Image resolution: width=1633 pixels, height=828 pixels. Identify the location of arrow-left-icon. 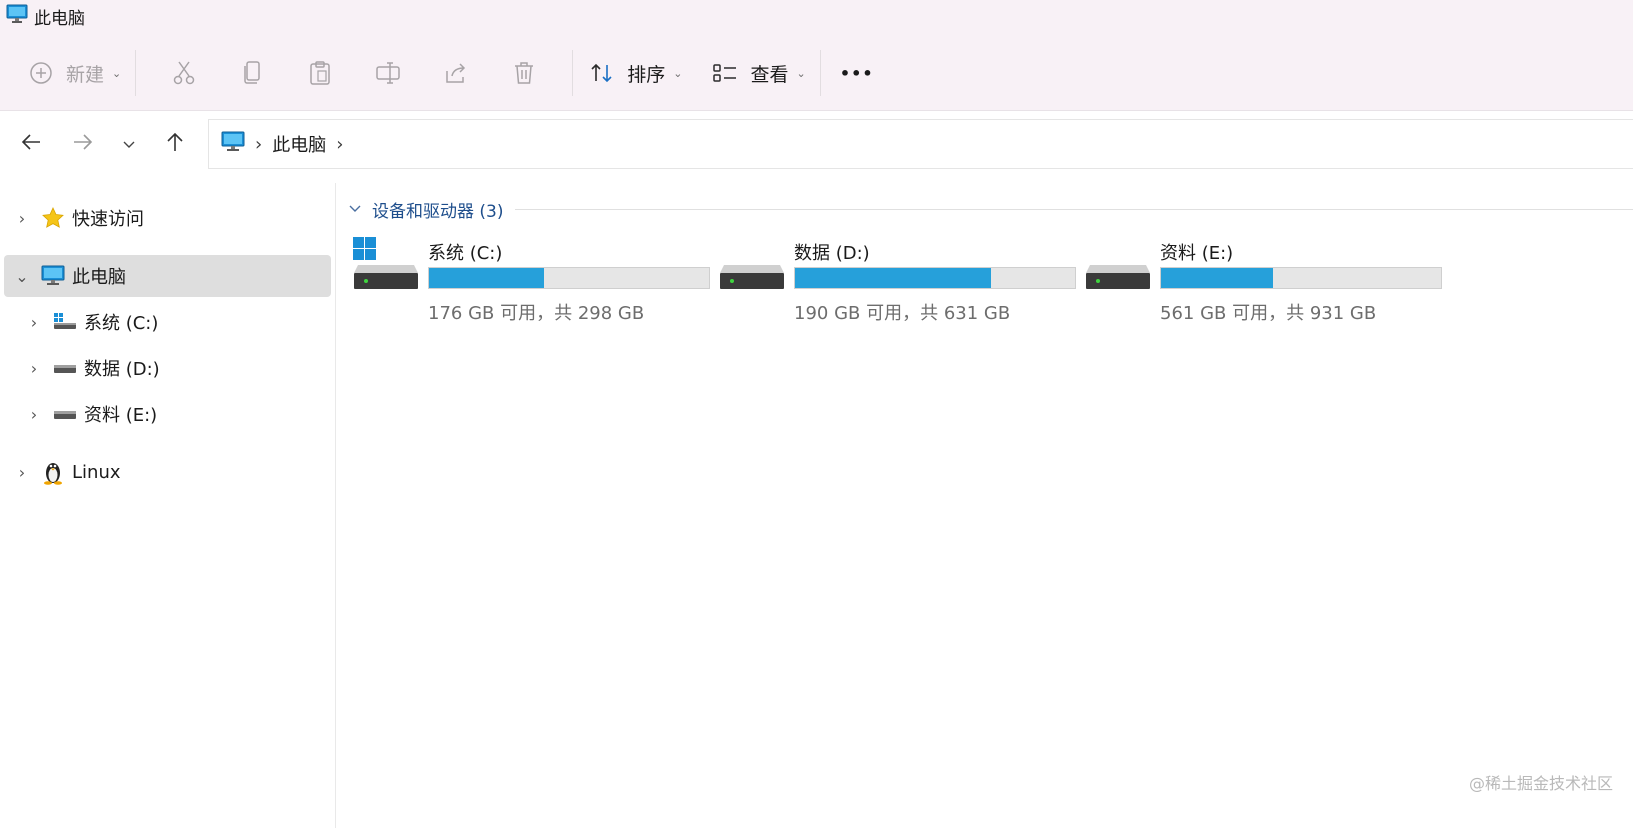
(31, 144).